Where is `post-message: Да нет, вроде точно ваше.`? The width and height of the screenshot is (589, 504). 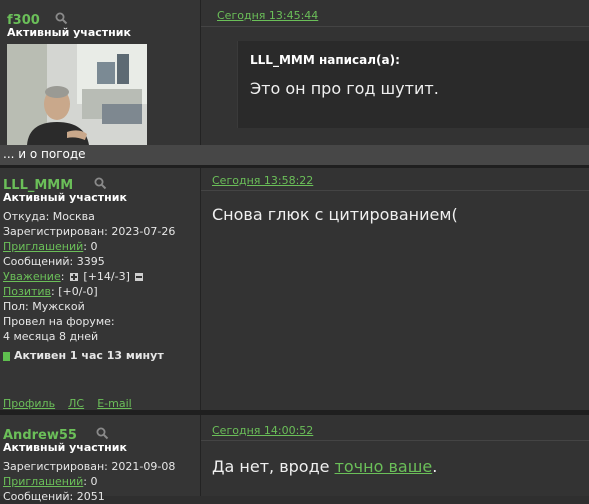 post-message: Да нет, вроде точно ваше. is located at coordinates (325, 466).